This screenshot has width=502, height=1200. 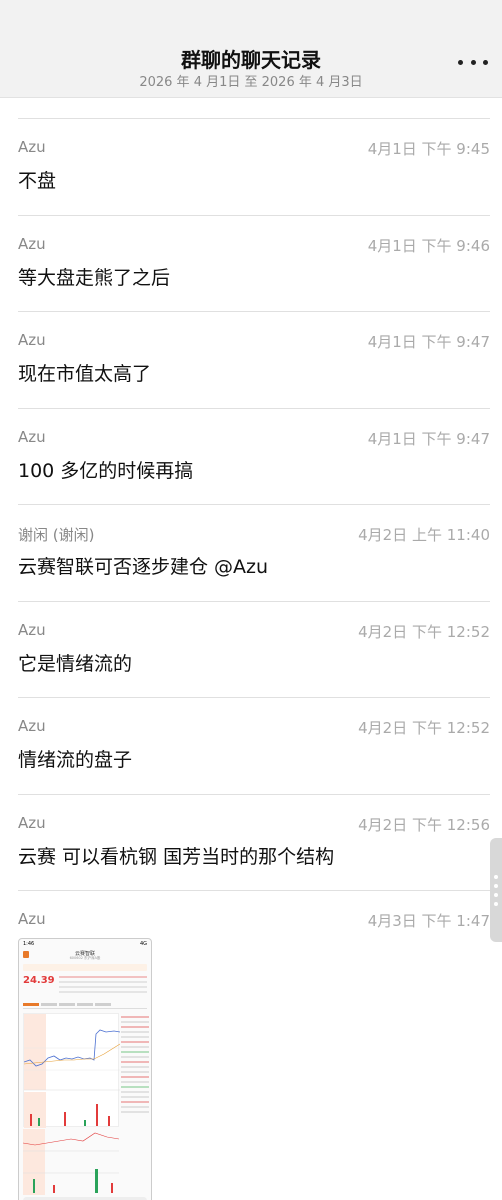 I want to click on page-title: 群聊的聊天记录, so click(x=251, y=60).